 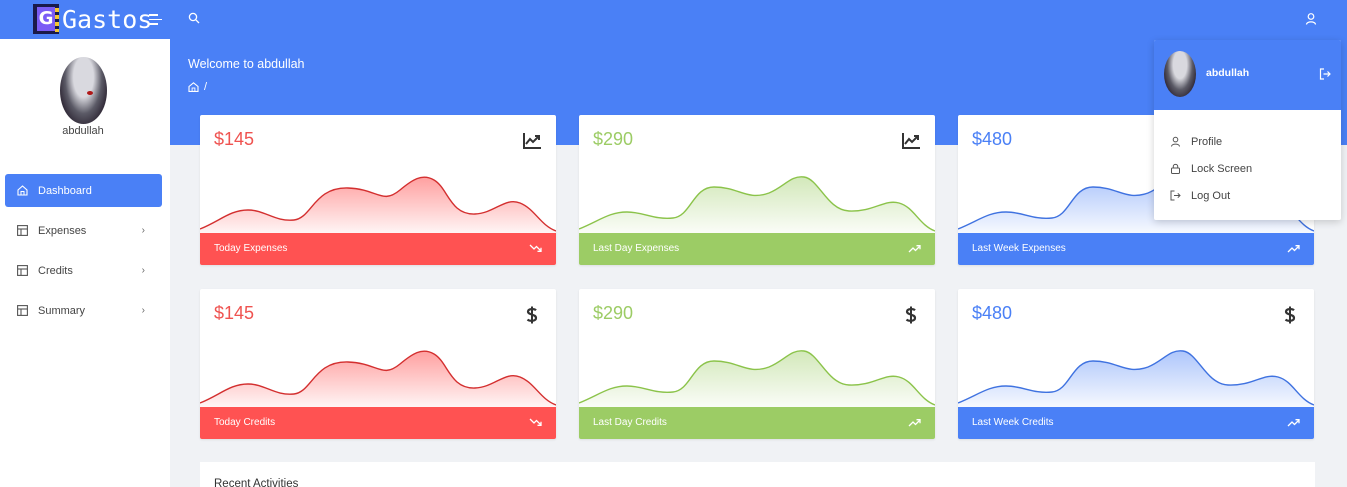 I want to click on stat-label: Last Week Credits, so click(x=1013, y=422).